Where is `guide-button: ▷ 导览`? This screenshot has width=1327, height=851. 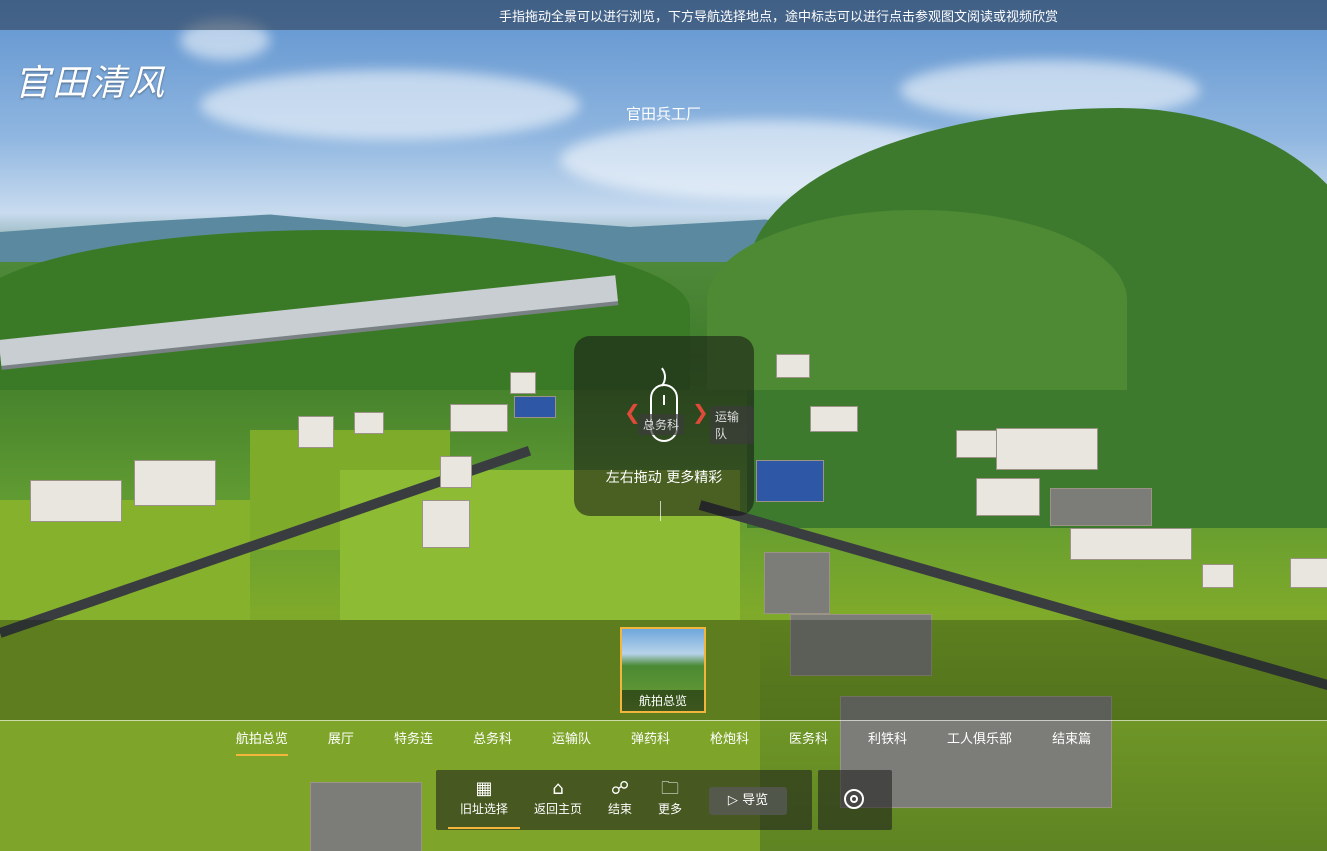 guide-button: ▷ 导览 is located at coordinates (748, 801).